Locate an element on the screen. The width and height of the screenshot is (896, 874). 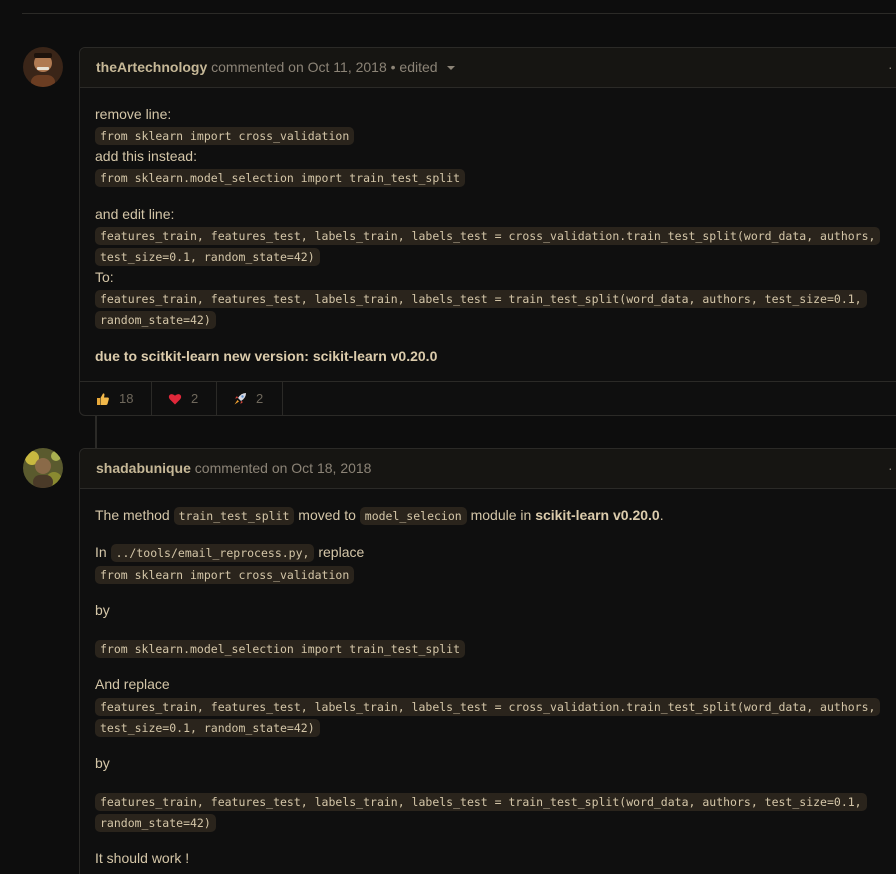
comment-author: theArtechnology is located at coordinates (151, 67).